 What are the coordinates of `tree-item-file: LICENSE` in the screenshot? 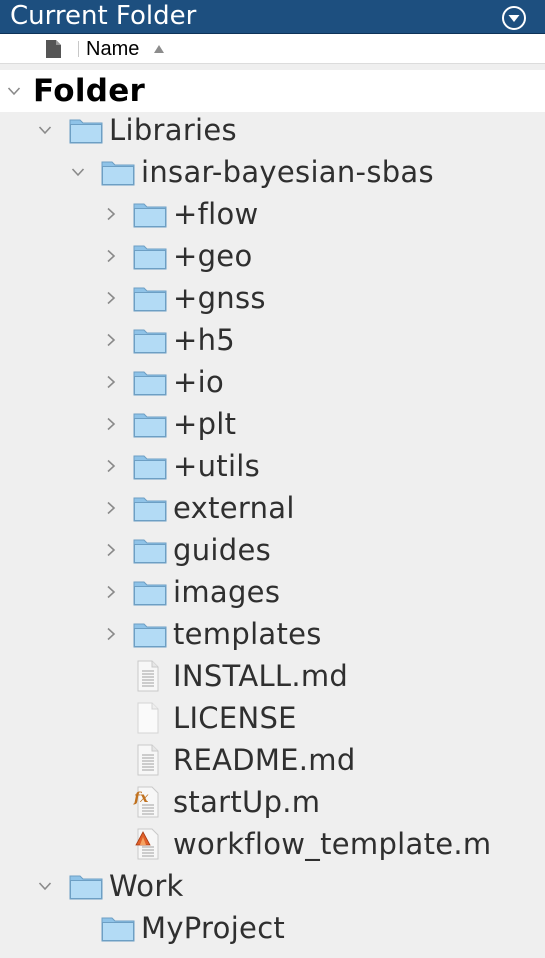 It's located at (272, 718).